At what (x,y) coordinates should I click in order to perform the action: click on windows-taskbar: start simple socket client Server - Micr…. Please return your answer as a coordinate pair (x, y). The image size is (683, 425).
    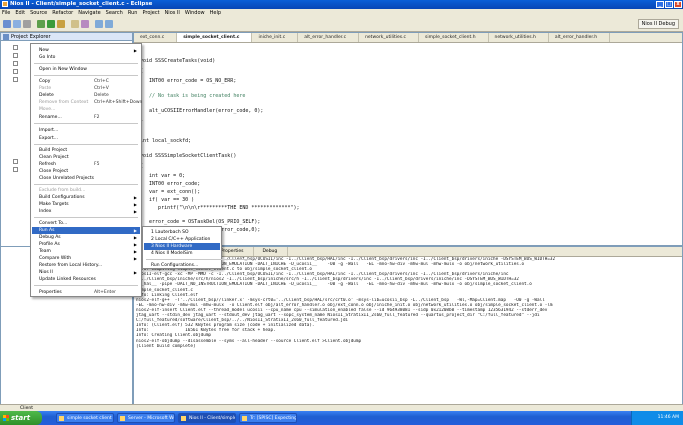
    Looking at the image, I should click on (341, 418).